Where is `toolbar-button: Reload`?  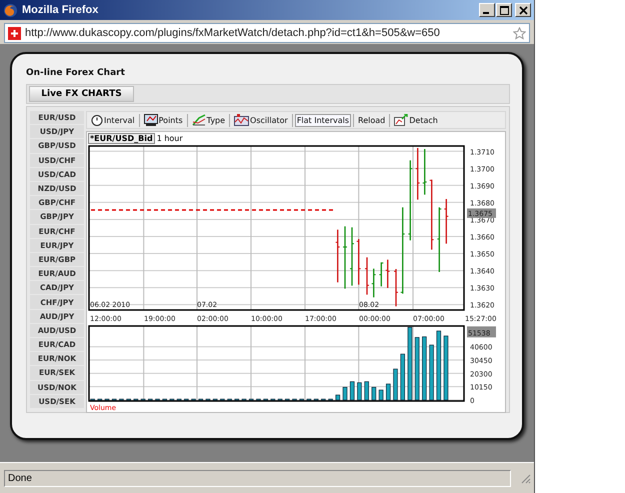 toolbar-button: Reload is located at coordinates (372, 120).